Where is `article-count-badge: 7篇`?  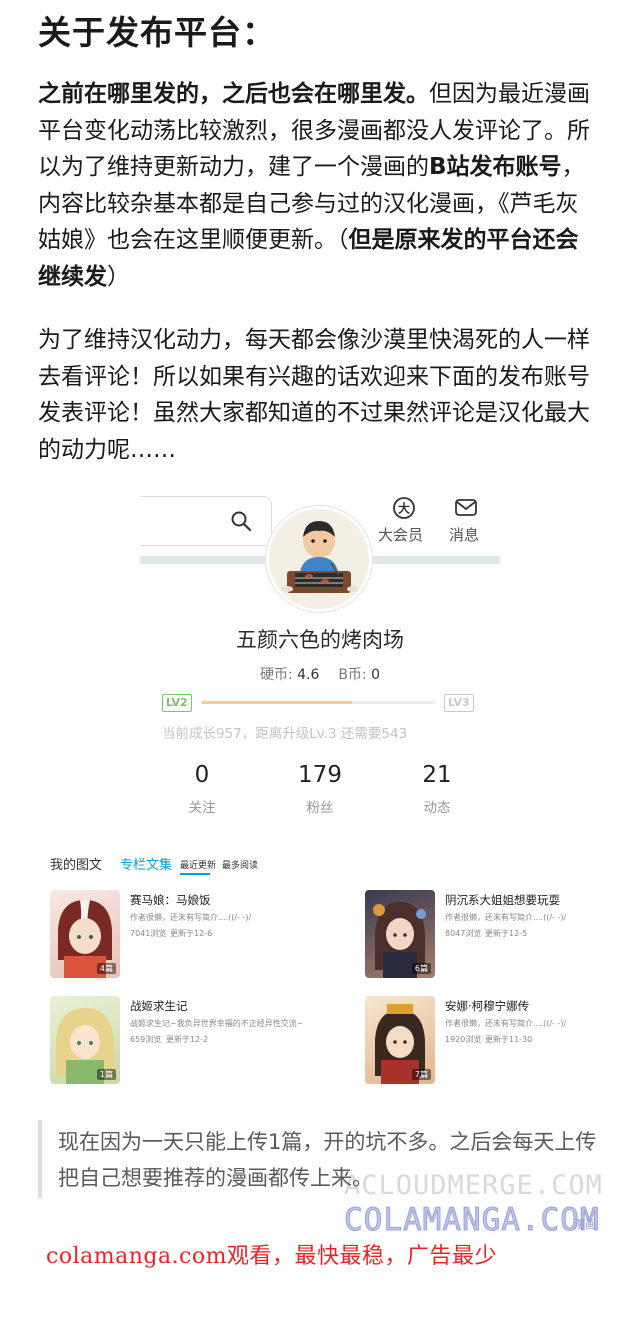
article-count-badge: 7篇 is located at coordinates (421, 1074).